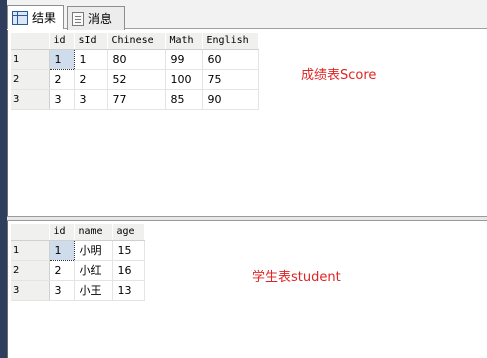 The height and width of the screenshot is (358, 487). I want to click on results-tab-bar: 结果 消息, so click(247, 15).